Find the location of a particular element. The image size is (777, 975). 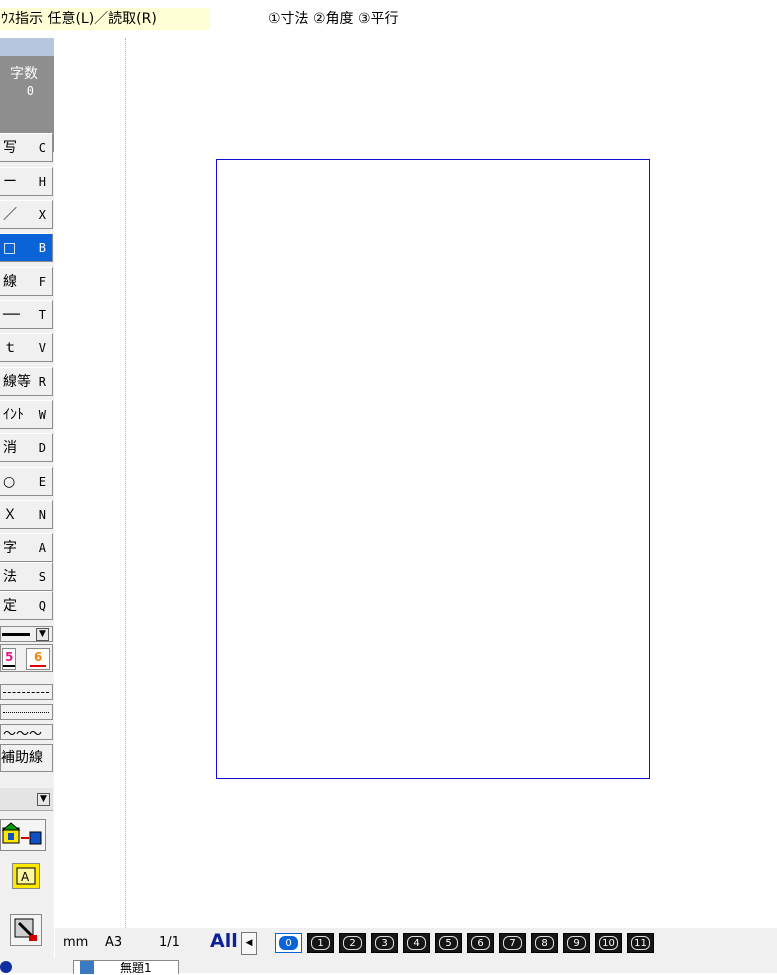

line-type-dash-dot is located at coordinates (26, 712).